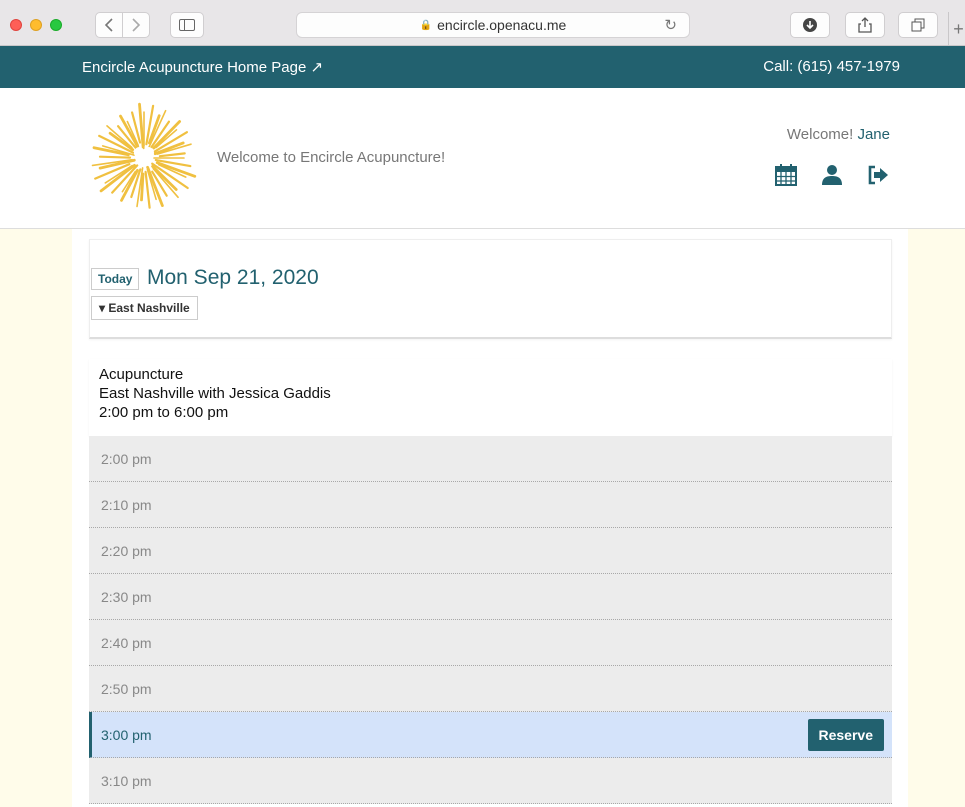  What do you see at coordinates (426, 25) in the screenshot?
I see `lock-icon: 🔒` at bounding box center [426, 25].